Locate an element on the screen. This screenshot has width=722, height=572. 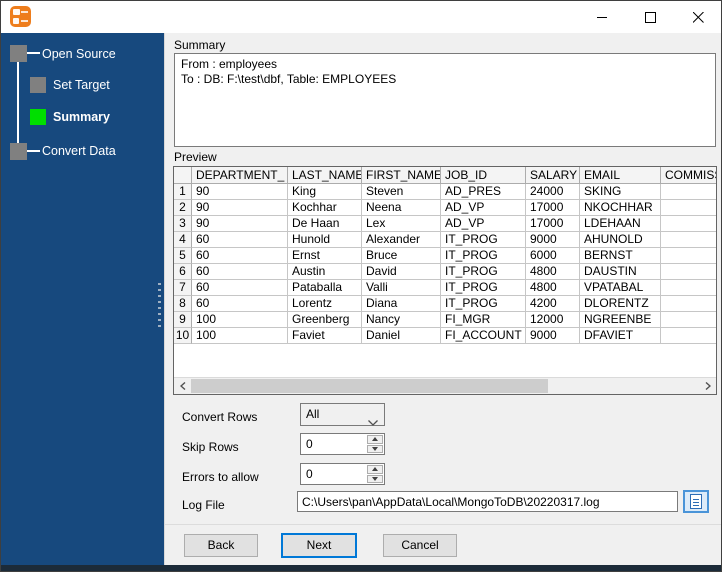
table-cell: Daniel is located at coordinates (401, 336).